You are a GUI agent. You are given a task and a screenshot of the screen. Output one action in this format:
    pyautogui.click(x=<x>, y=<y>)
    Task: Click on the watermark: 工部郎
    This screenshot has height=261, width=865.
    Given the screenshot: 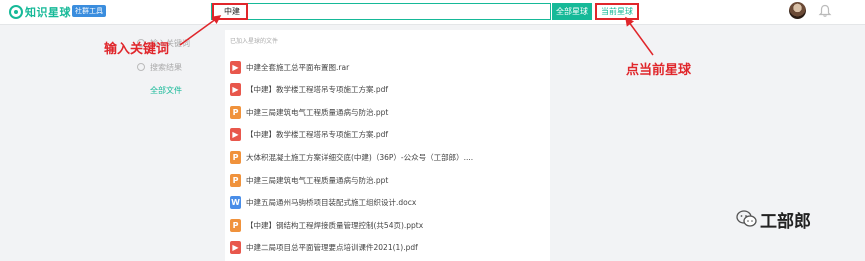 What is the action you would take?
    pyautogui.click(x=796, y=222)
    